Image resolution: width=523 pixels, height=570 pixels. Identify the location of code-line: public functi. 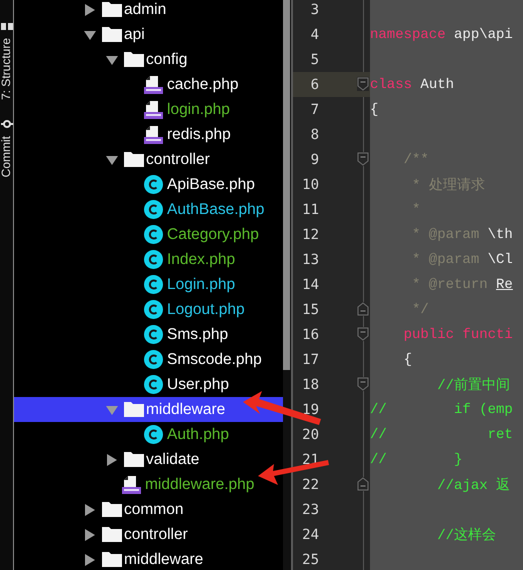
(457, 334).